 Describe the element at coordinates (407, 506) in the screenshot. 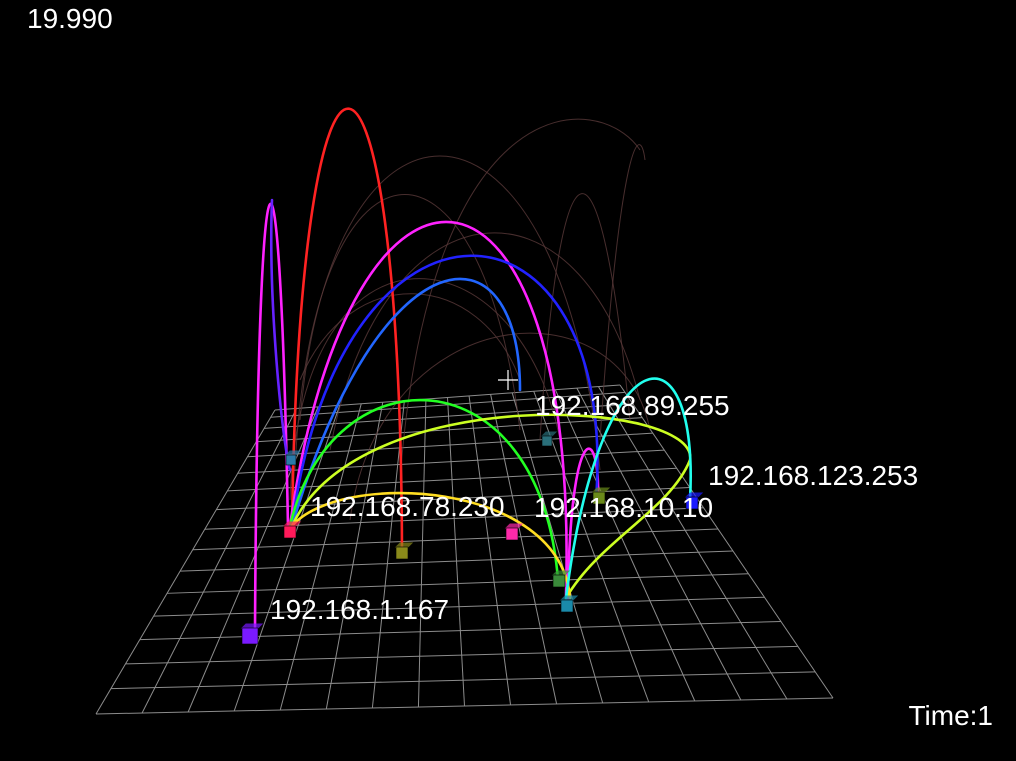

I see `host-label-192-168-78-230: 192.168.78.230` at that location.